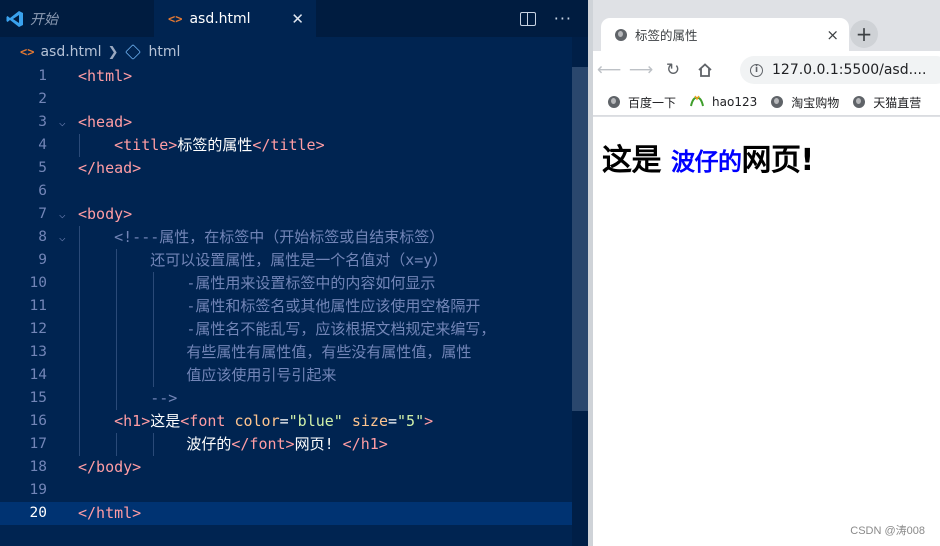  What do you see at coordinates (42, 260) in the screenshot?
I see `line-number: 9` at bounding box center [42, 260].